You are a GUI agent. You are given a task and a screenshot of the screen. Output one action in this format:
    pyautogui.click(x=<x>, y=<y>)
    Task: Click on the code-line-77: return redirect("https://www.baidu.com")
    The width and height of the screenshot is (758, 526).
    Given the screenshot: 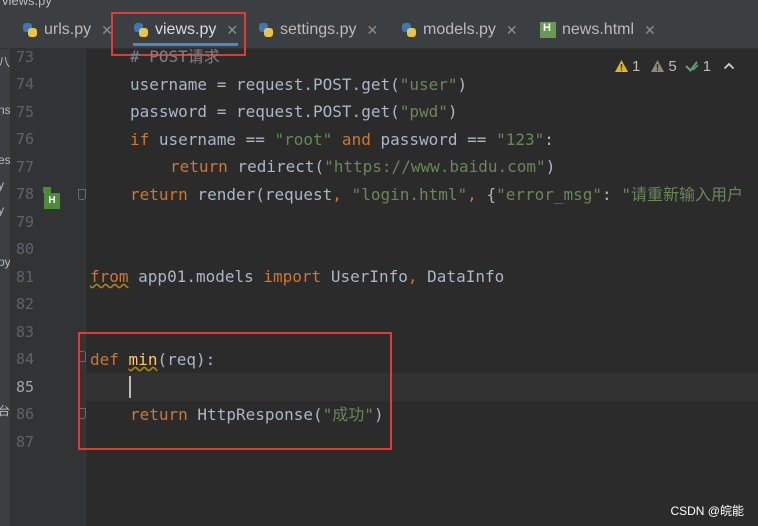 What is the action you would take?
    pyautogui.click(x=363, y=166)
    